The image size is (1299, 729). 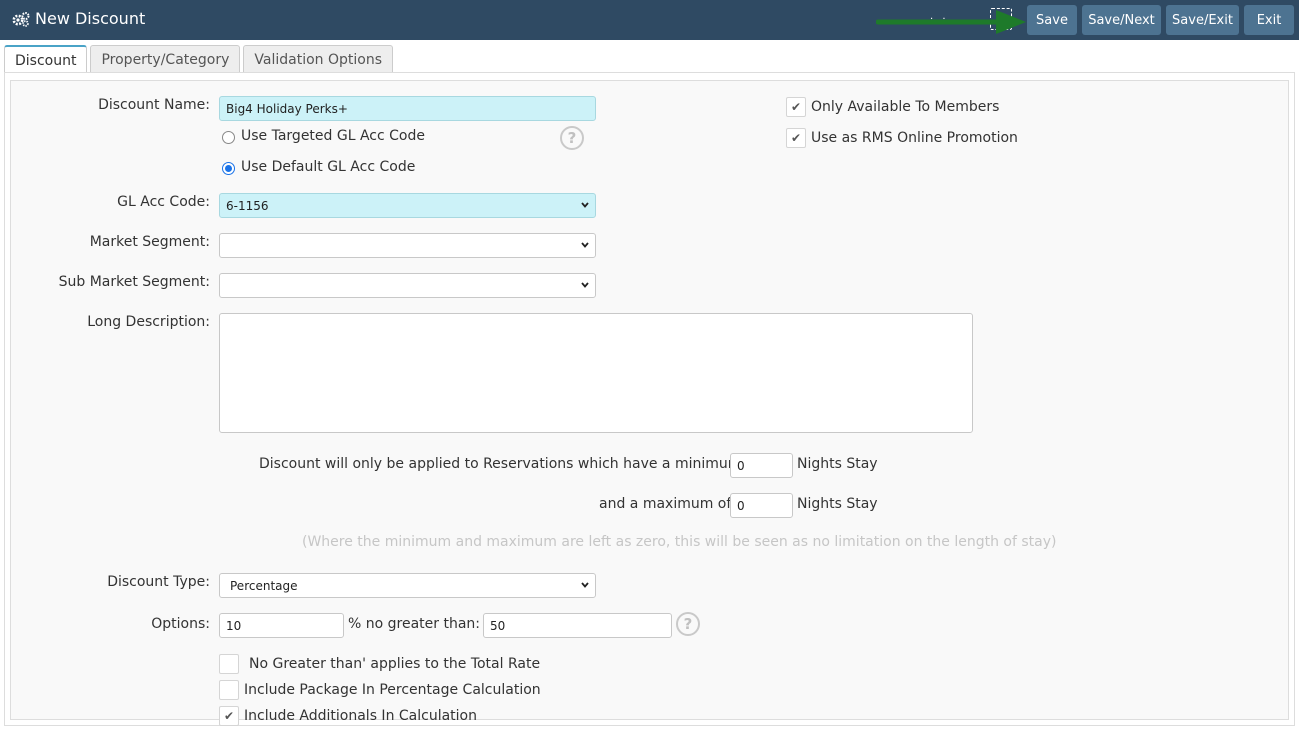 What do you see at coordinates (951, 22) in the screenshot?
I see `green-arrow-annotation` at bounding box center [951, 22].